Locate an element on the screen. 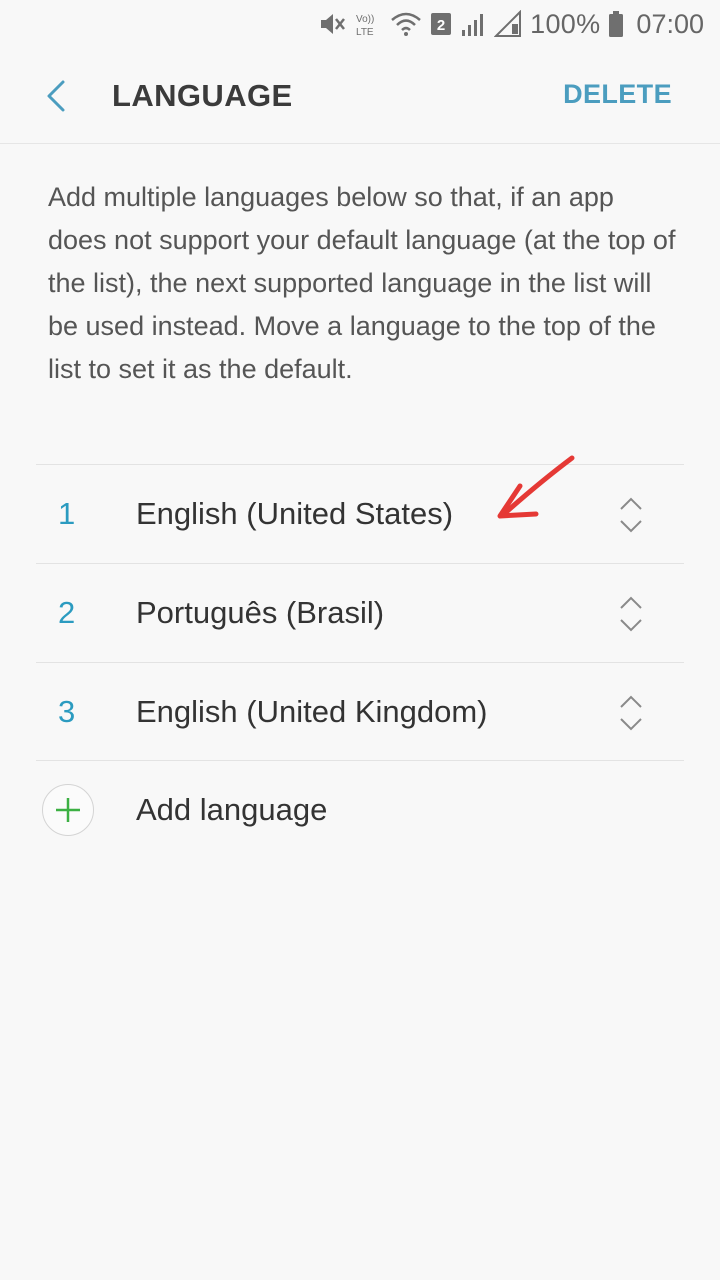 The width and height of the screenshot is (720, 1280). language-name: English (United Kingdom) is located at coordinates (312, 711).